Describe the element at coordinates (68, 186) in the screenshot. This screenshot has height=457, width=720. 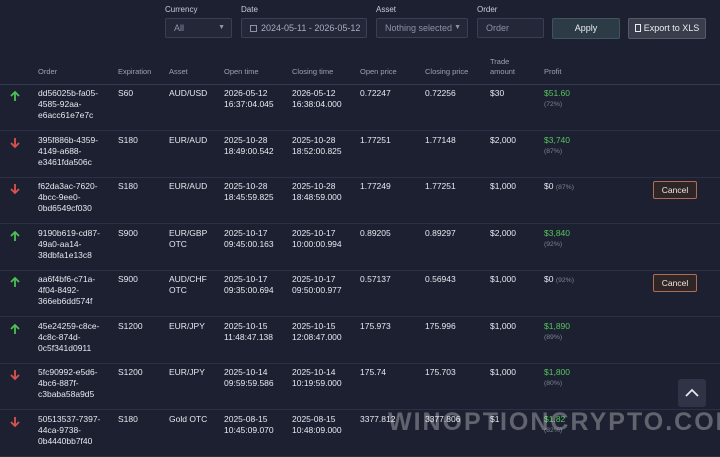
I see `order-id-line: f62da3ac-7620-` at that location.